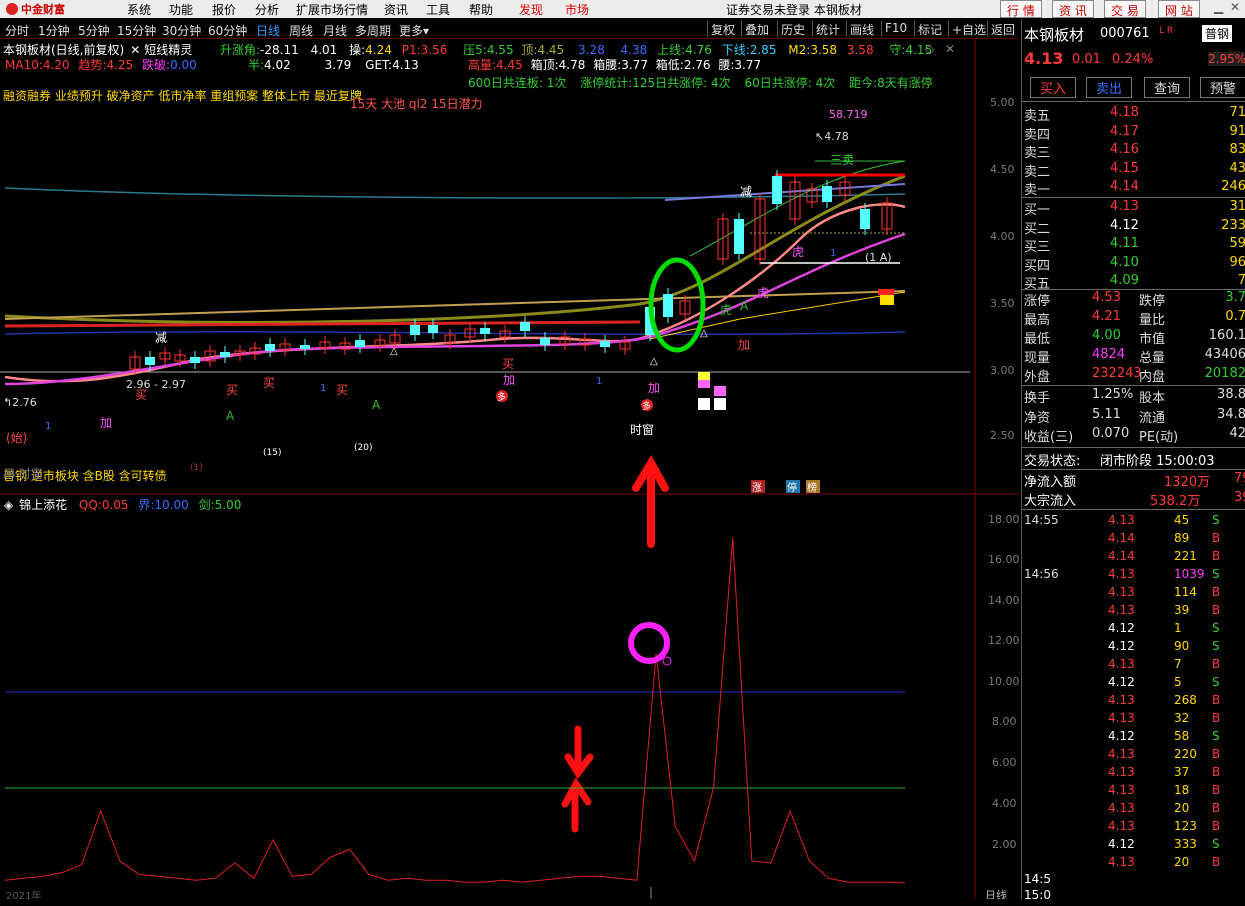  I want to click on menu-tools: 工具, so click(438, 9).